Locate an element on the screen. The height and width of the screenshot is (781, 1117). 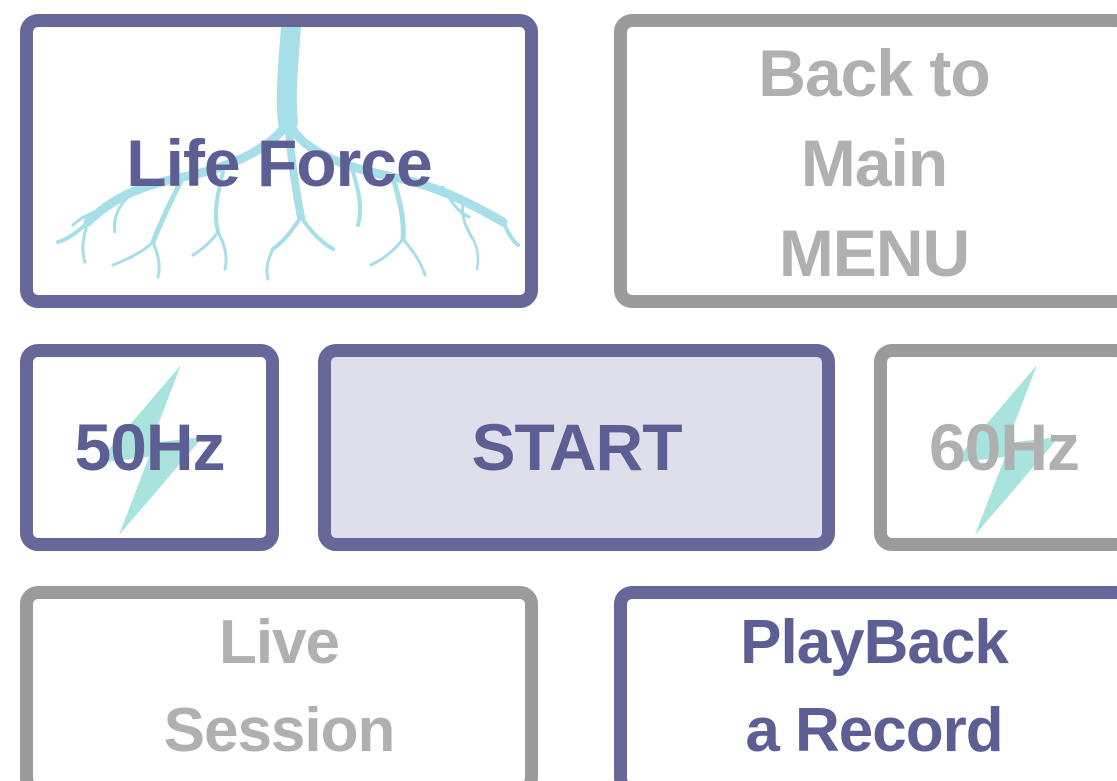
live-session-button: Live Session is located at coordinates (279, 683).